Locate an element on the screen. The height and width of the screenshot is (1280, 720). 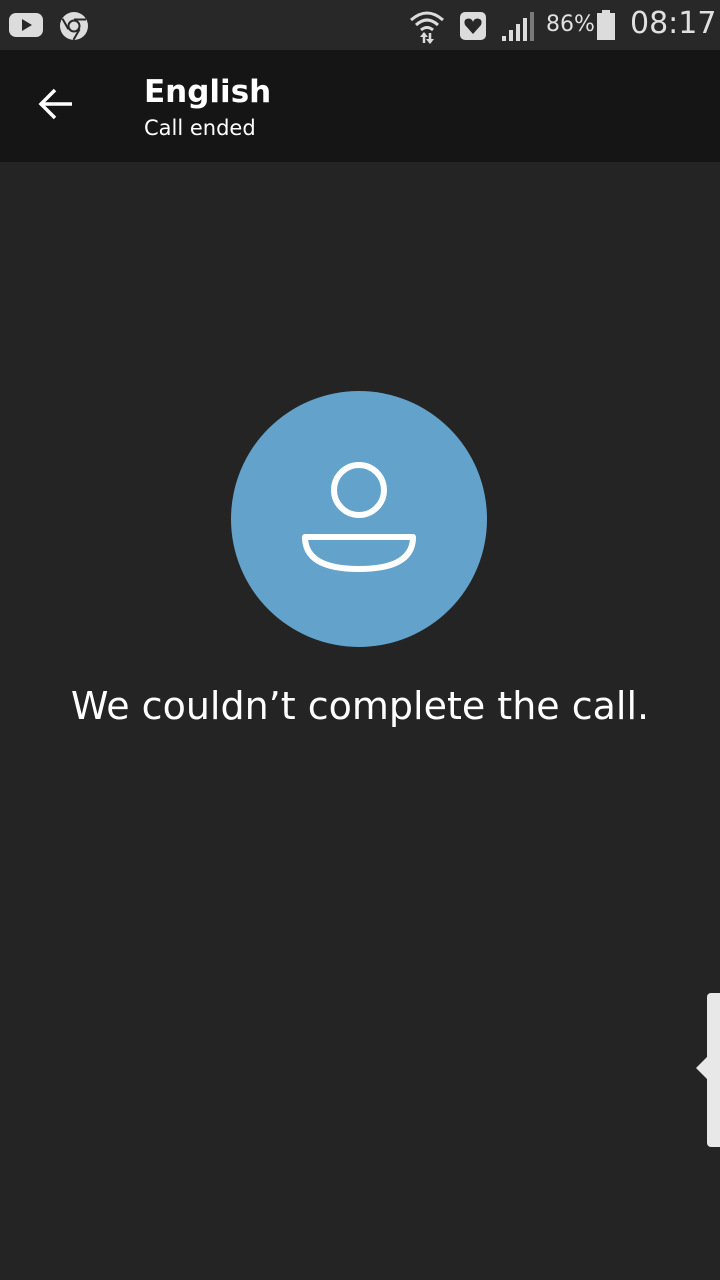
chrome-icon is located at coordinates (74, 28).